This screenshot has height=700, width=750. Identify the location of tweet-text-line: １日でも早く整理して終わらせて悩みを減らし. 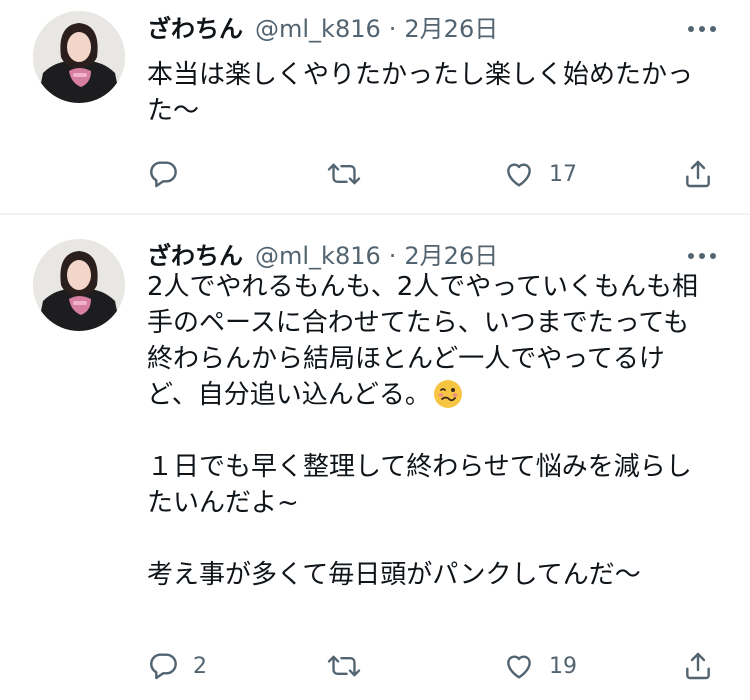
(419, 467).